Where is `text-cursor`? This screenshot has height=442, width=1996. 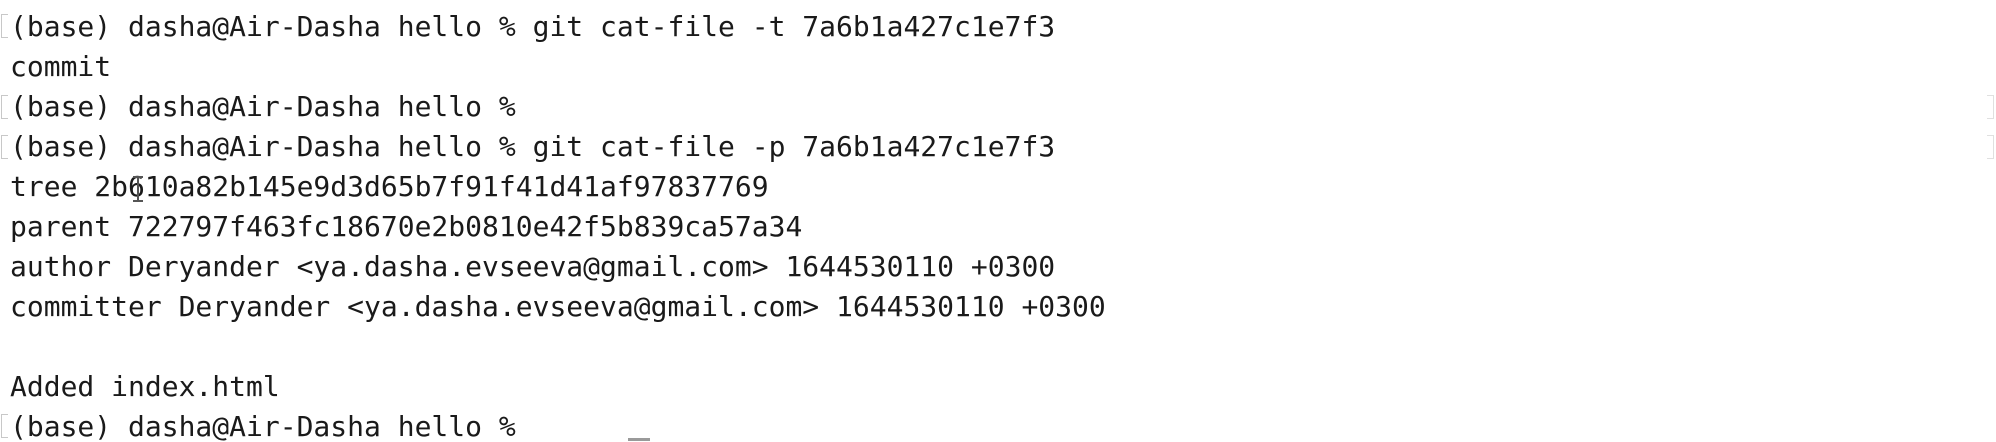 text-cursor is located at coordinates (639, 439).